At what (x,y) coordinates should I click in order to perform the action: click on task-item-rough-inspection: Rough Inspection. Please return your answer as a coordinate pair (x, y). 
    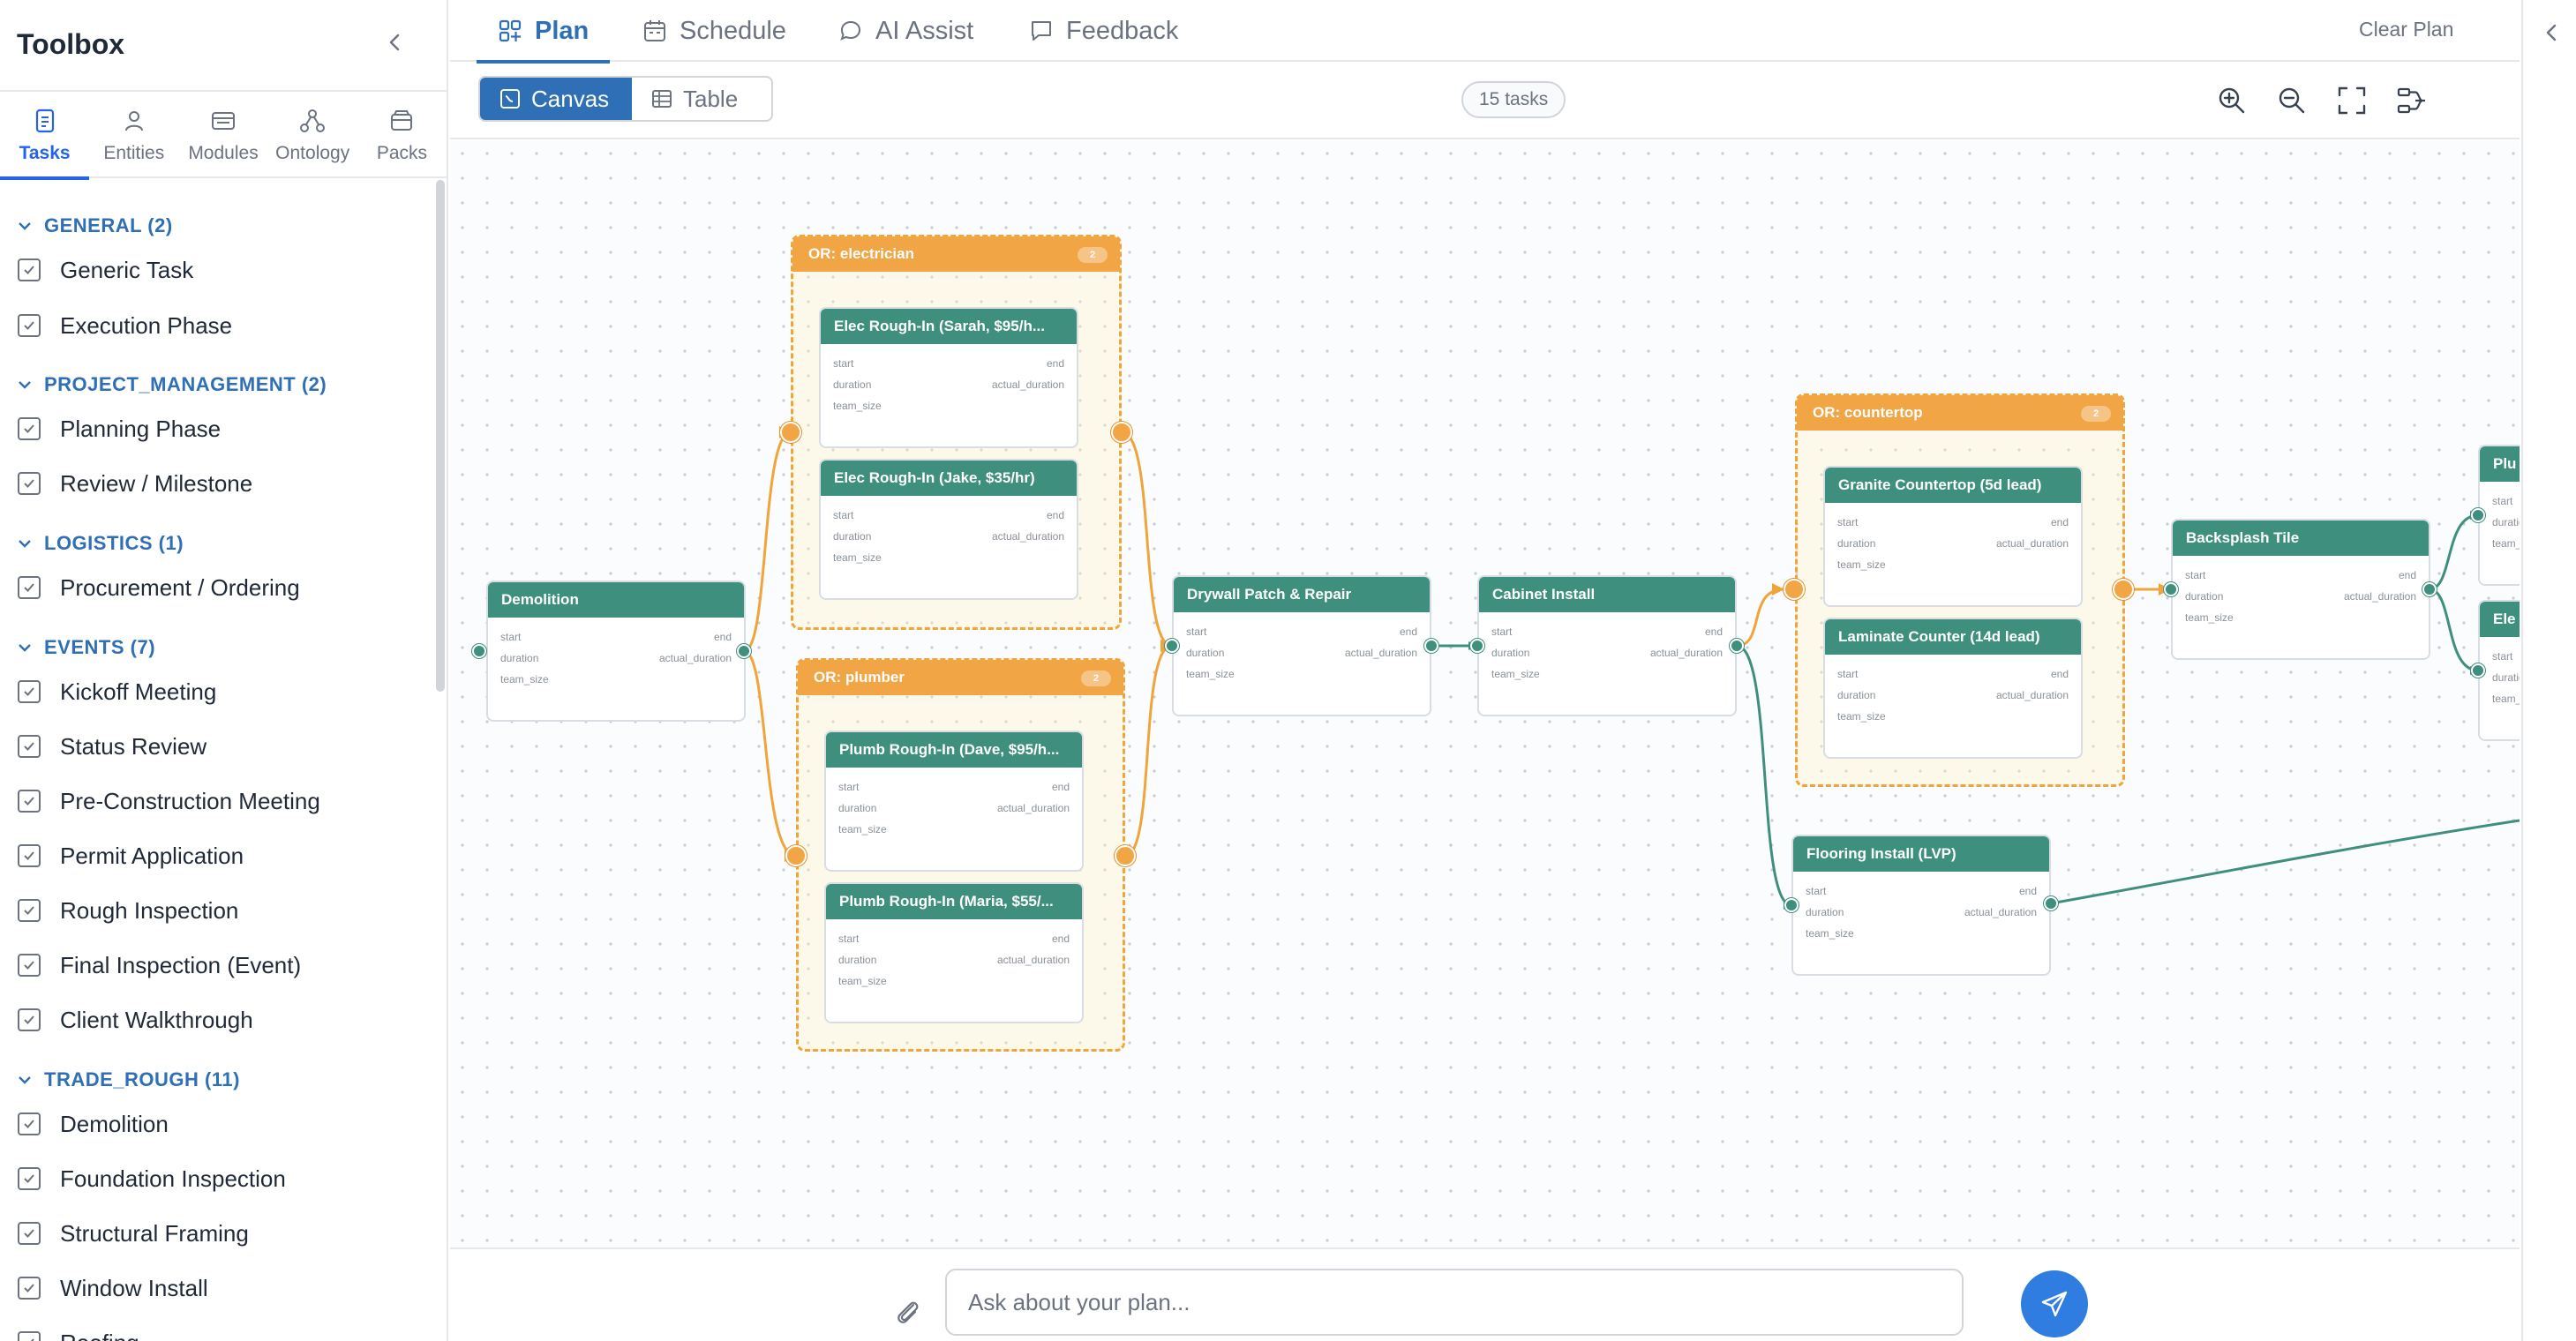
    Looking at the image, I should click on (128, 911).